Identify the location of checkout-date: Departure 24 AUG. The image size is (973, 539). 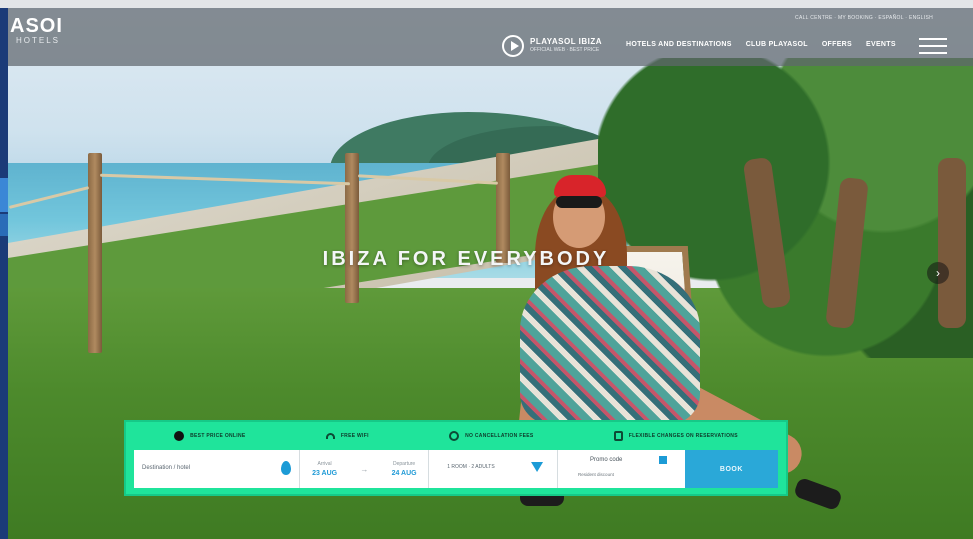
(404, 469).